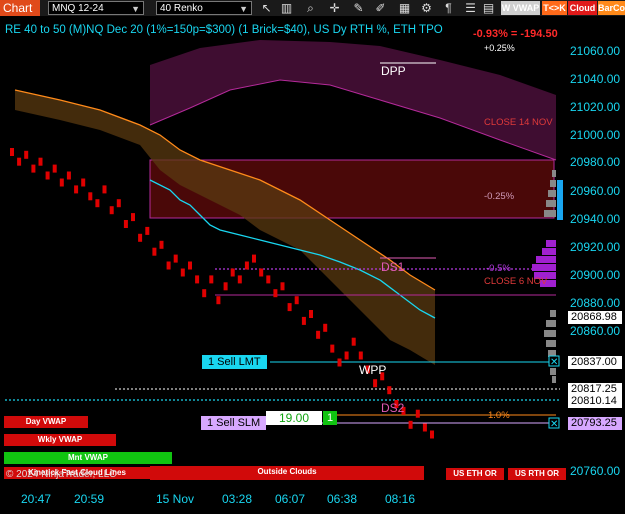 The image size is (625, 514). Describe the element at coordinates (595, 275) in the screenshot. I see `price-label: 20900.00` at that location.